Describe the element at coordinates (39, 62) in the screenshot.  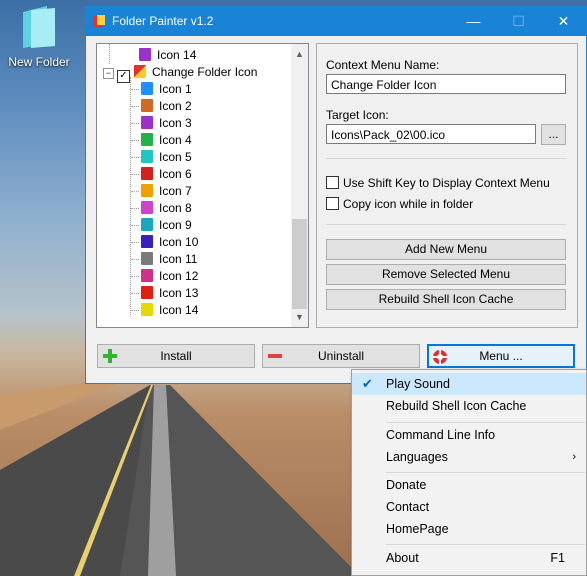
I see `desktop-folder-label: New Folder` at that location.